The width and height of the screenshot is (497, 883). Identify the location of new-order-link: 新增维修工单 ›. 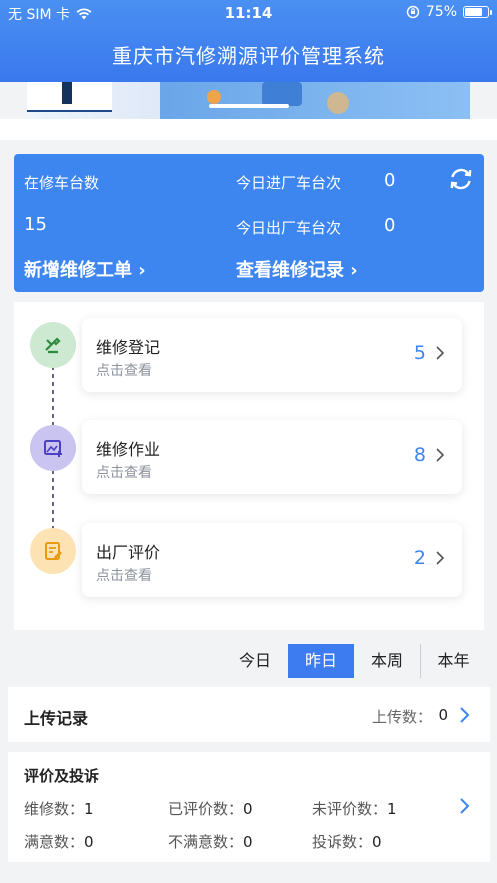
(85, 269).